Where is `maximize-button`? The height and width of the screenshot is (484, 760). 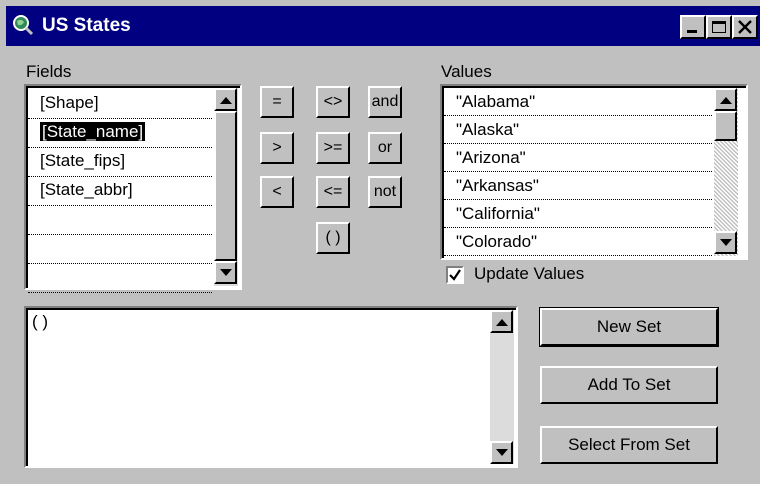
maximize-button is located at coordinates (719, 27).